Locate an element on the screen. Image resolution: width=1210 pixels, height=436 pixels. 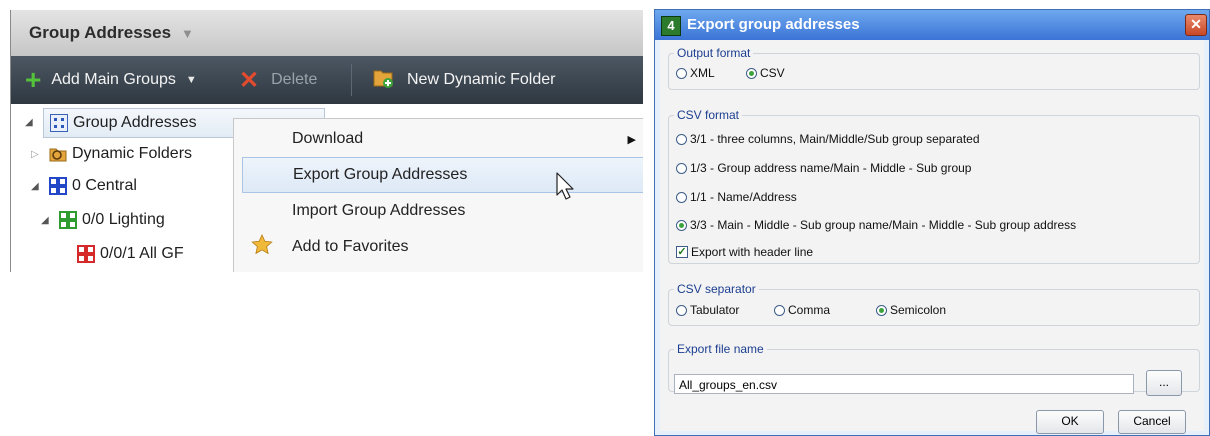
delete-label: Delete is located at coordinates (294, 79).